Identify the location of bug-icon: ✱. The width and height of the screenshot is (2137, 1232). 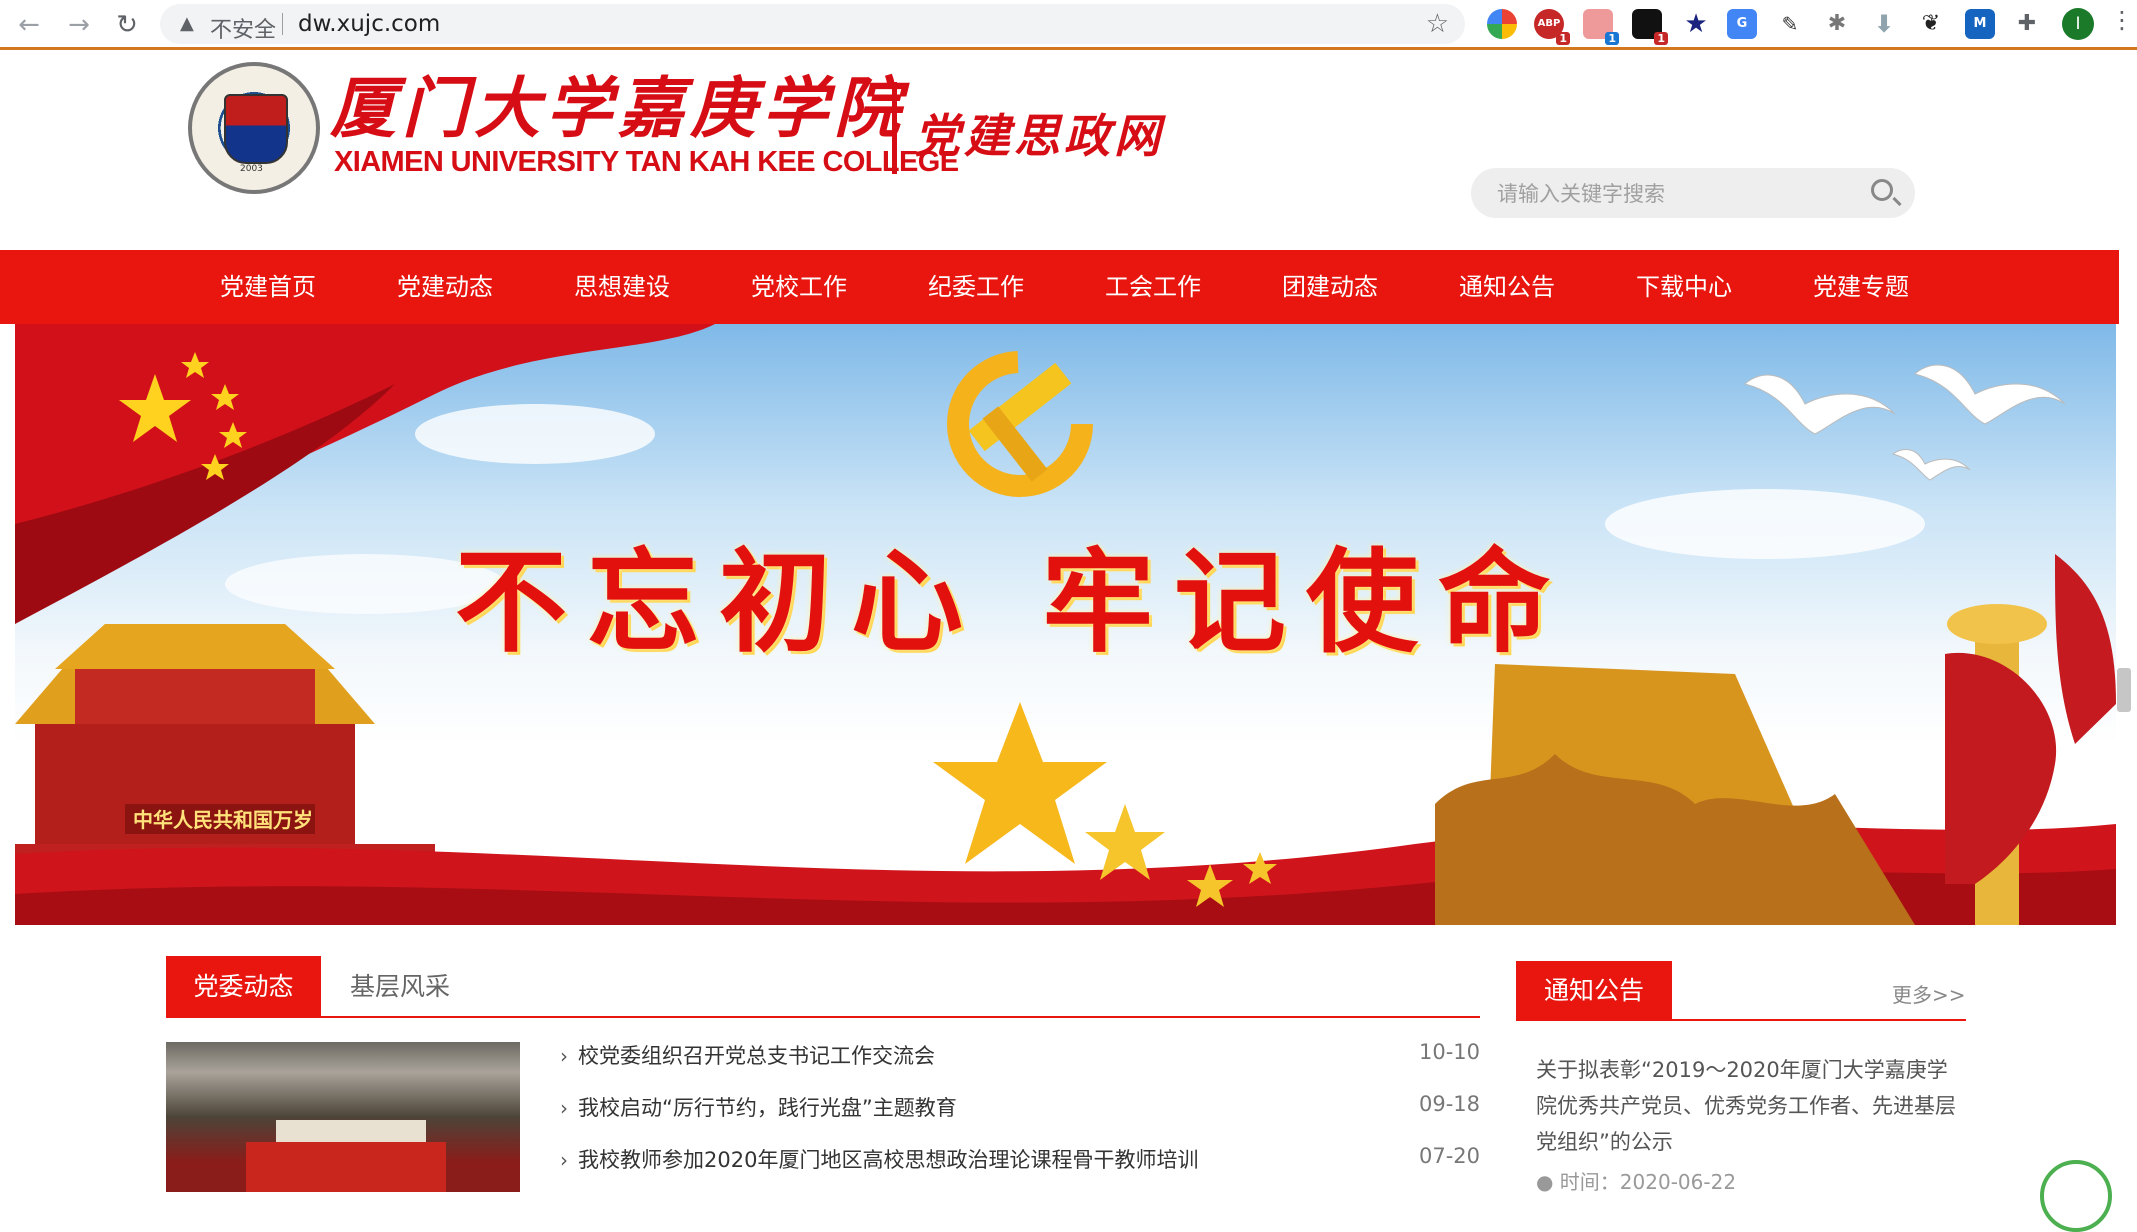
(1837, 24).